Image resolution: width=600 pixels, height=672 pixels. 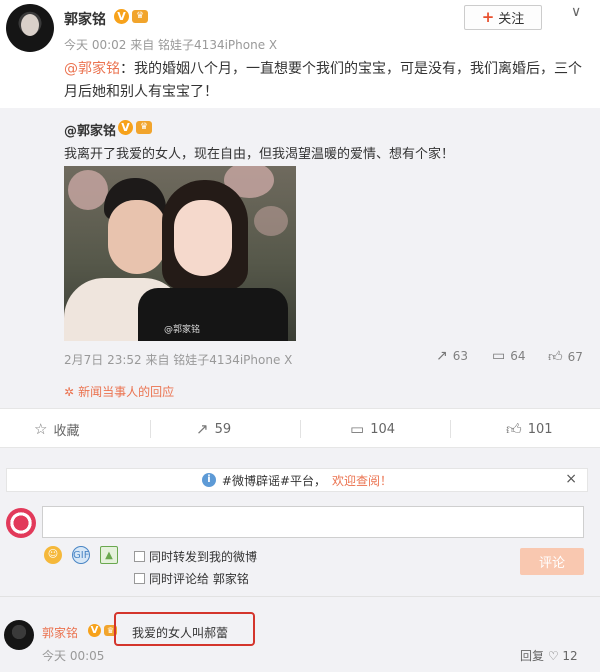 I want to click on author-avatar, so click(x=30, y=28).